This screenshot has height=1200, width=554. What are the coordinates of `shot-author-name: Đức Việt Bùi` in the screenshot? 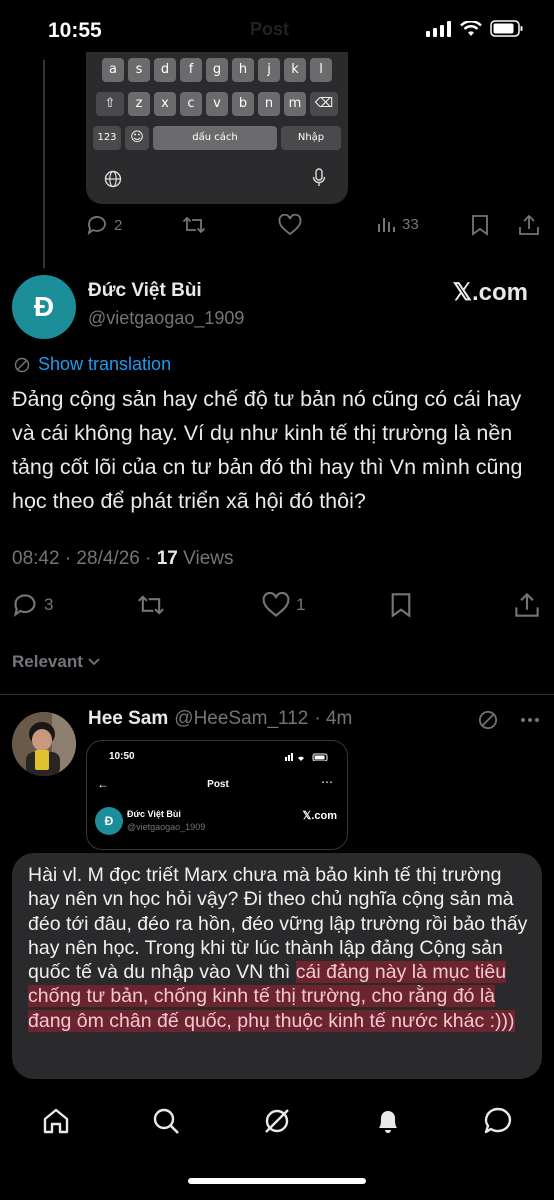 It's located at (154, 814).